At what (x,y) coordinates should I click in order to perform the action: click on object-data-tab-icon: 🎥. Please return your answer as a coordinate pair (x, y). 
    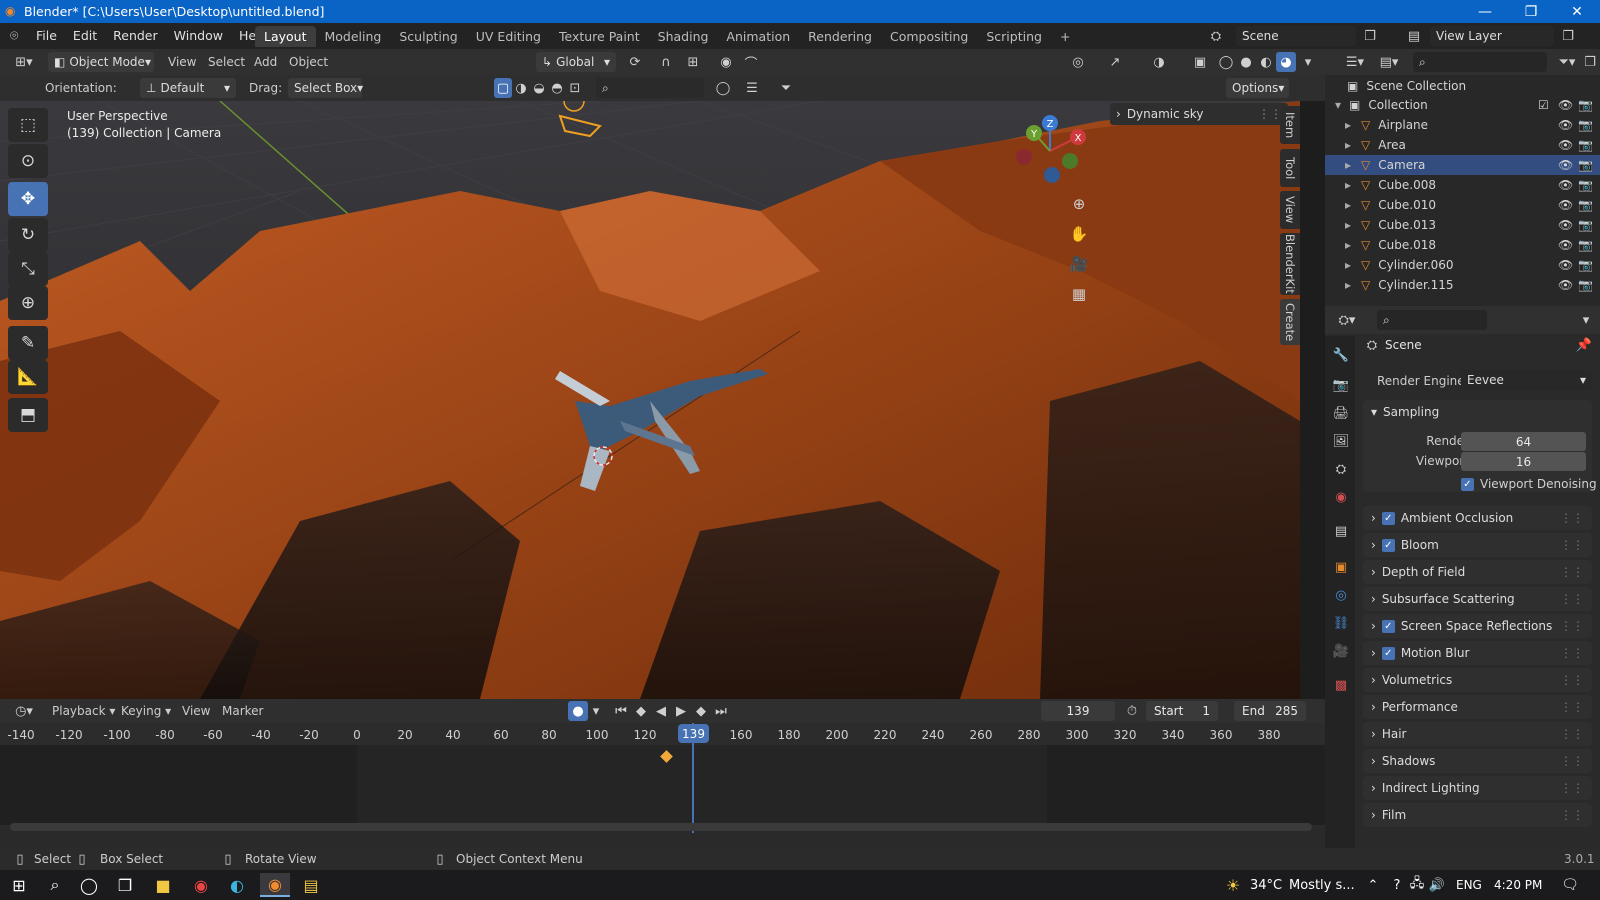
    Looking at the image, I should click on (1341, 651).